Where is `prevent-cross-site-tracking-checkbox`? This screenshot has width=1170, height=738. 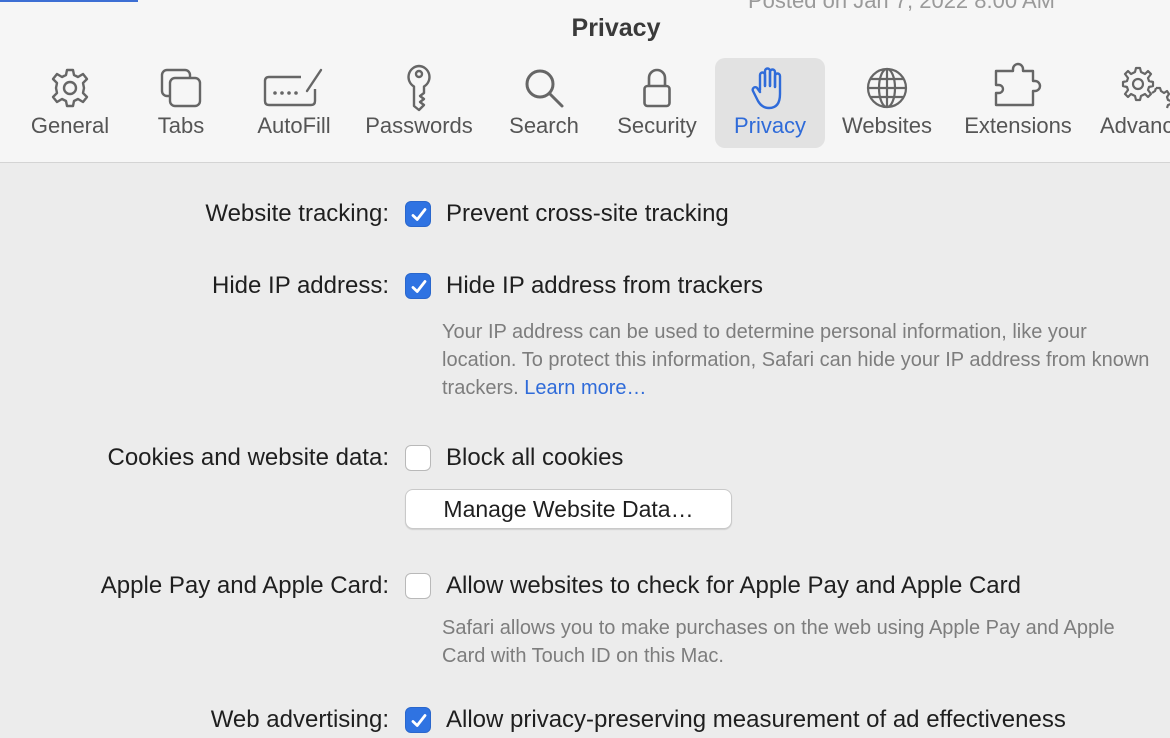 prevent-cross-site-tracking-checkbox is located at coordinates (418, 214).